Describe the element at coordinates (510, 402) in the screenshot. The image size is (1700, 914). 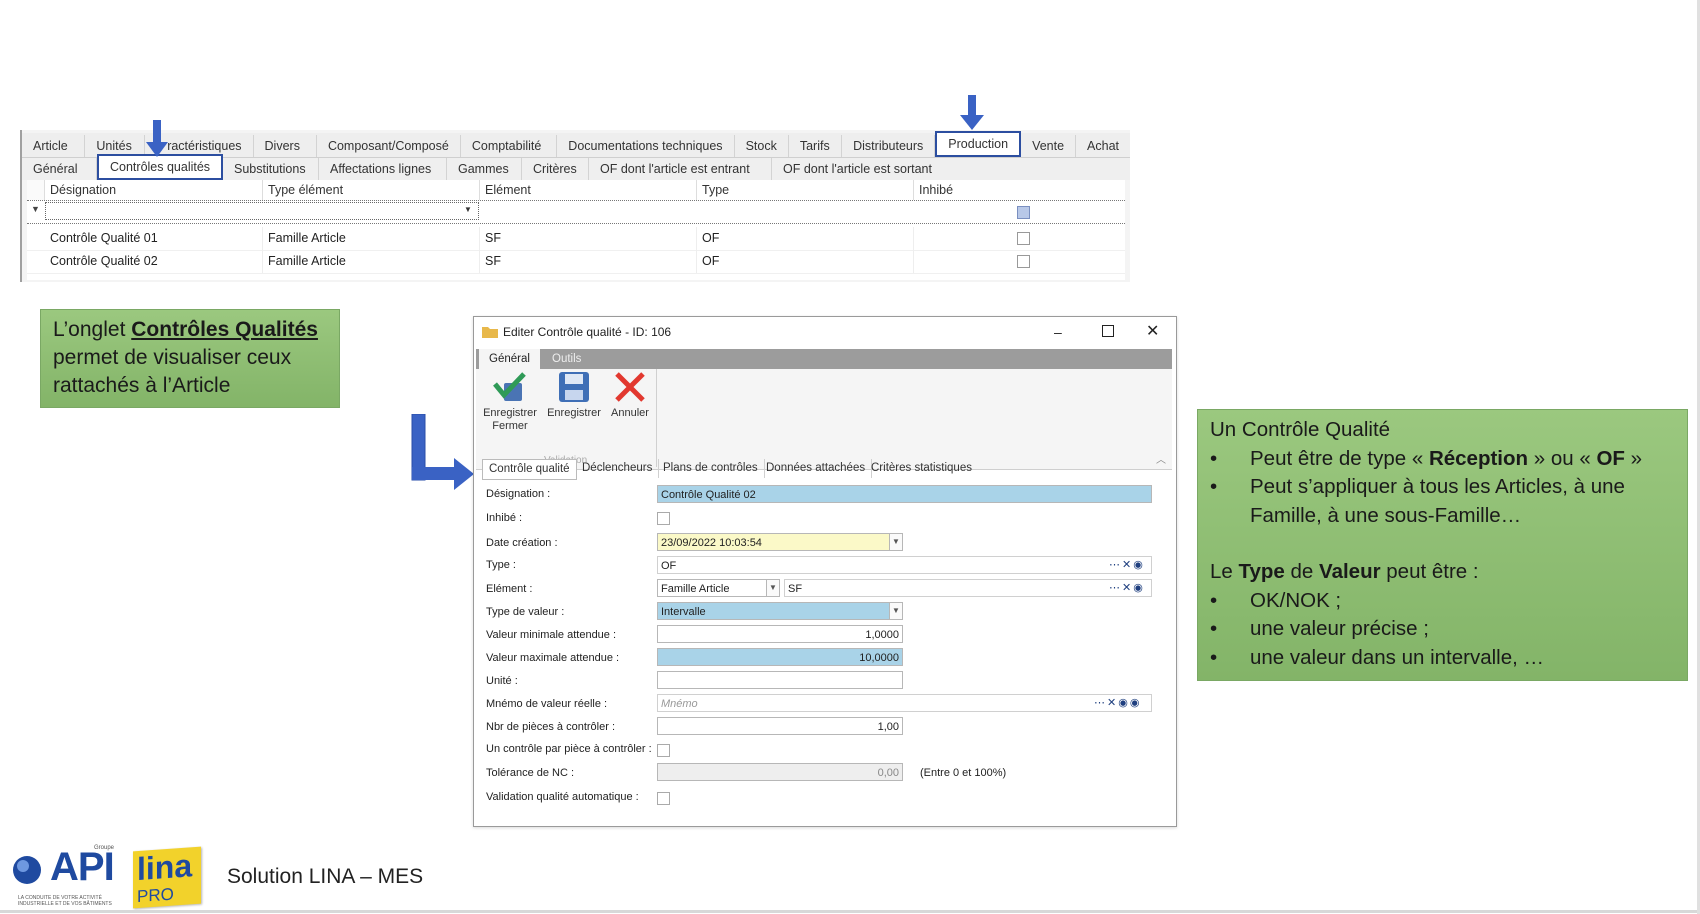
I see `save-close-button: Enregistrer Fermer` at that location.